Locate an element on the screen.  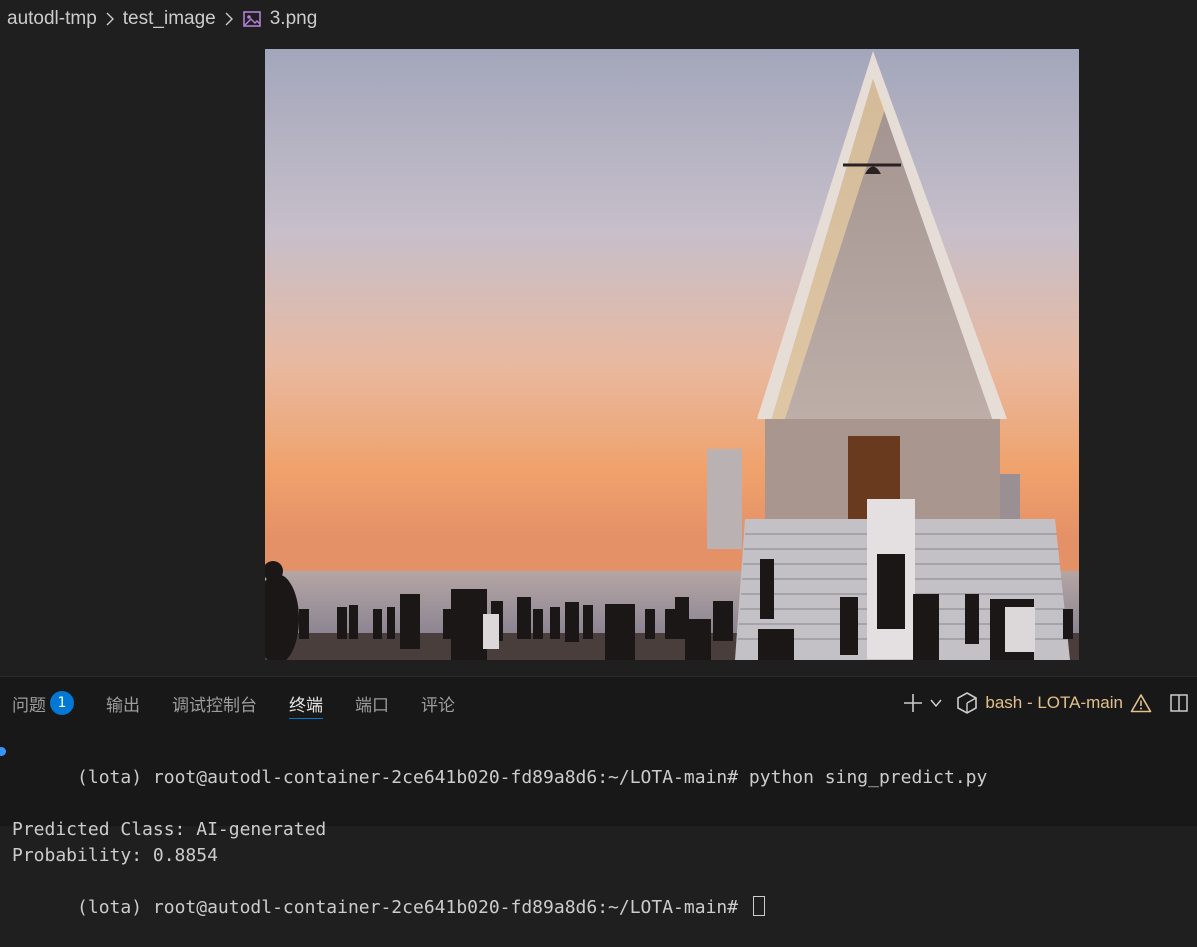
tab-comments: 评论 is located at coordinates (438, 703).